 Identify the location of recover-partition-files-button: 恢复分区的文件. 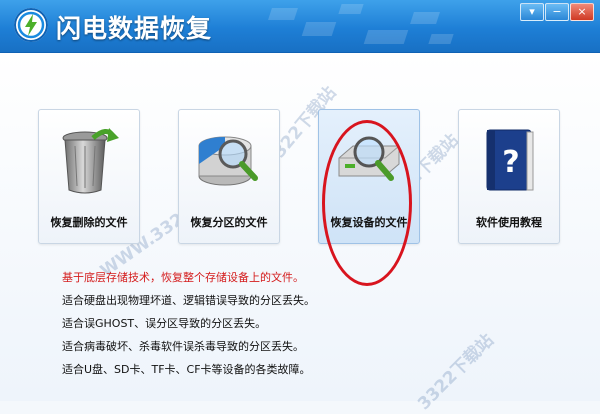
(229, 176).